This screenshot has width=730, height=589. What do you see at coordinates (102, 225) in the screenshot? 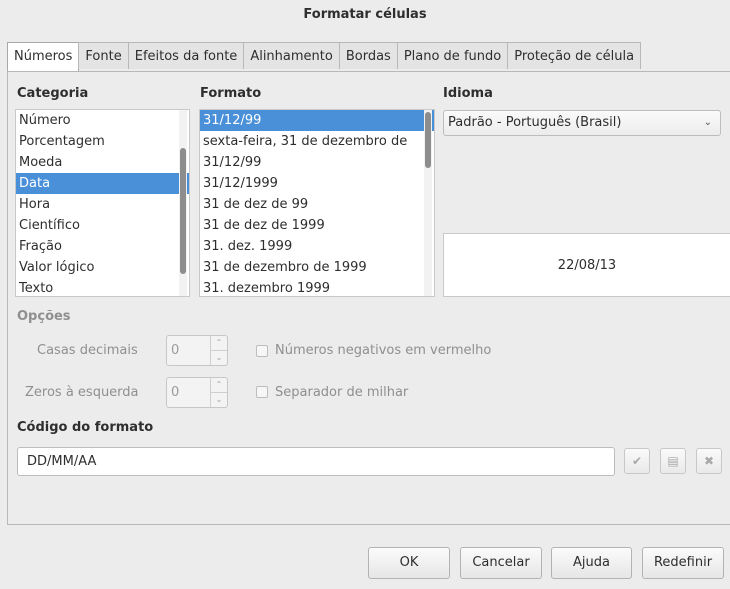
I see `category-list-item: Científico` at bounding box center [102, 225].